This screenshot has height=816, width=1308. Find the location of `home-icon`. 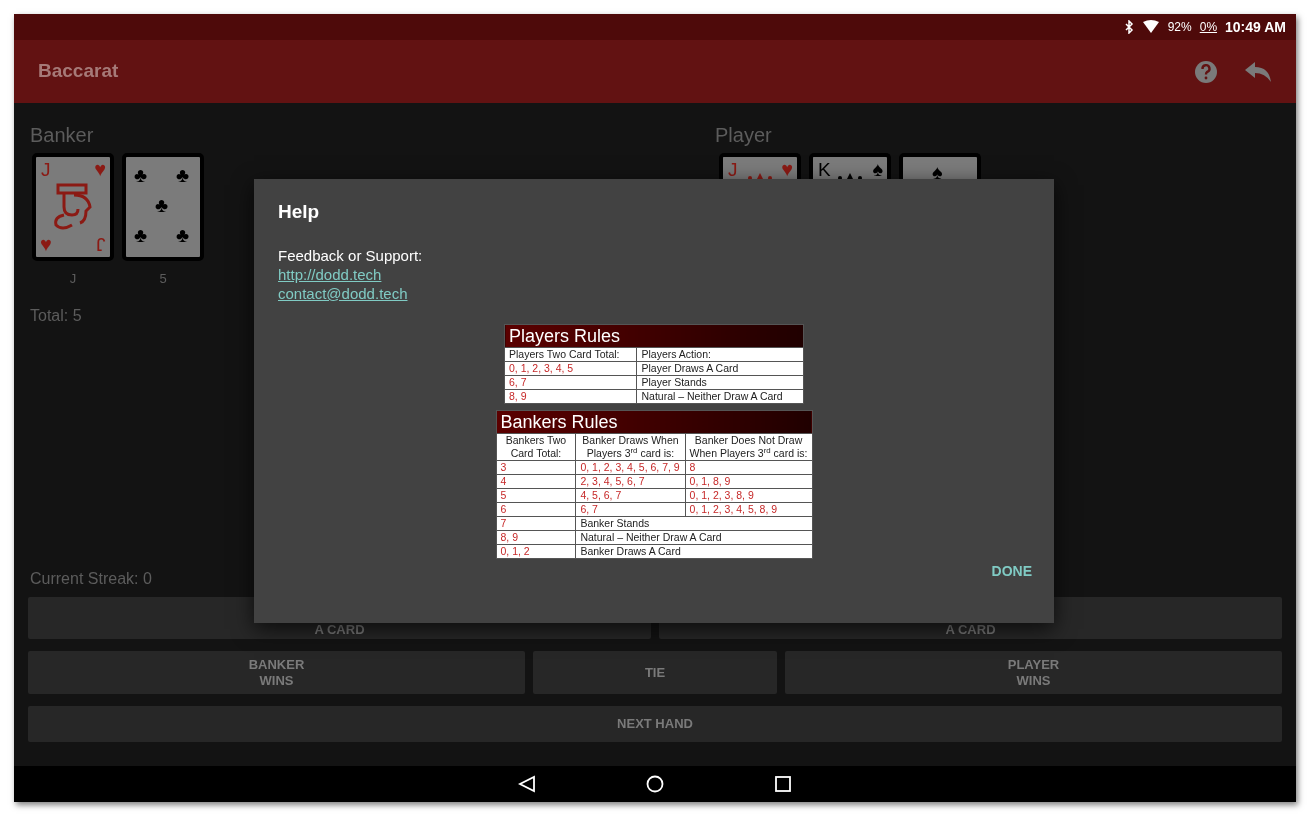

home-icon is located at coordinates (655, 784).